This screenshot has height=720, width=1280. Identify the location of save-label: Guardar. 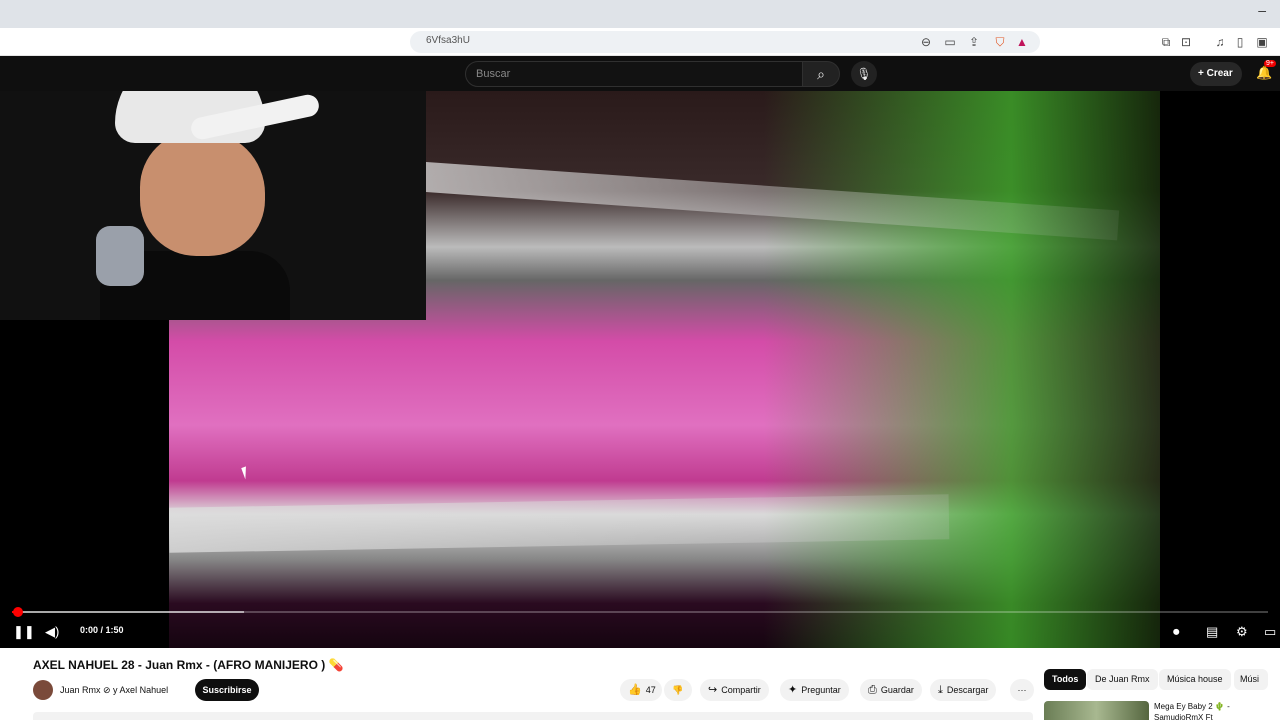
(897, 690).